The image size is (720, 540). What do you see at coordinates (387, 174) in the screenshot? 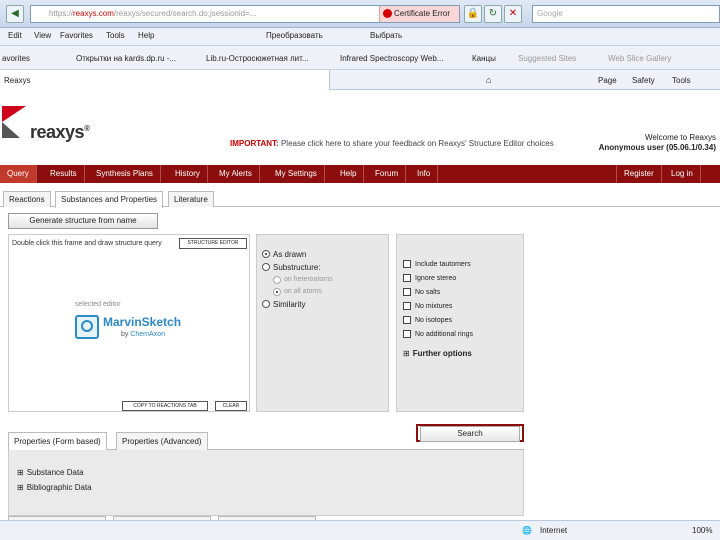
I see `nav-forum: Forum` at bounding box center [387, 174].